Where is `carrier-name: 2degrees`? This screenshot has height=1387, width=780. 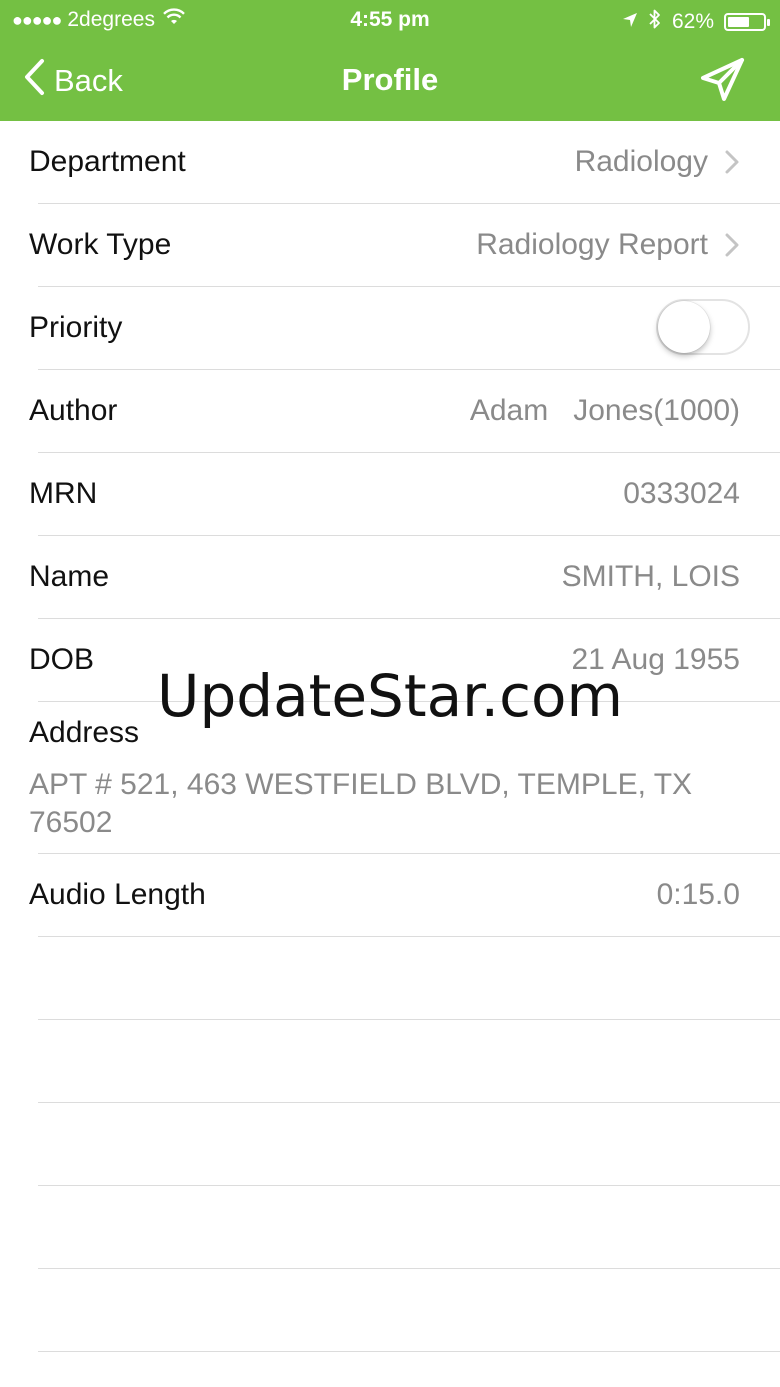 carrier-name: 2degrees is located at coordinates (111, 19).